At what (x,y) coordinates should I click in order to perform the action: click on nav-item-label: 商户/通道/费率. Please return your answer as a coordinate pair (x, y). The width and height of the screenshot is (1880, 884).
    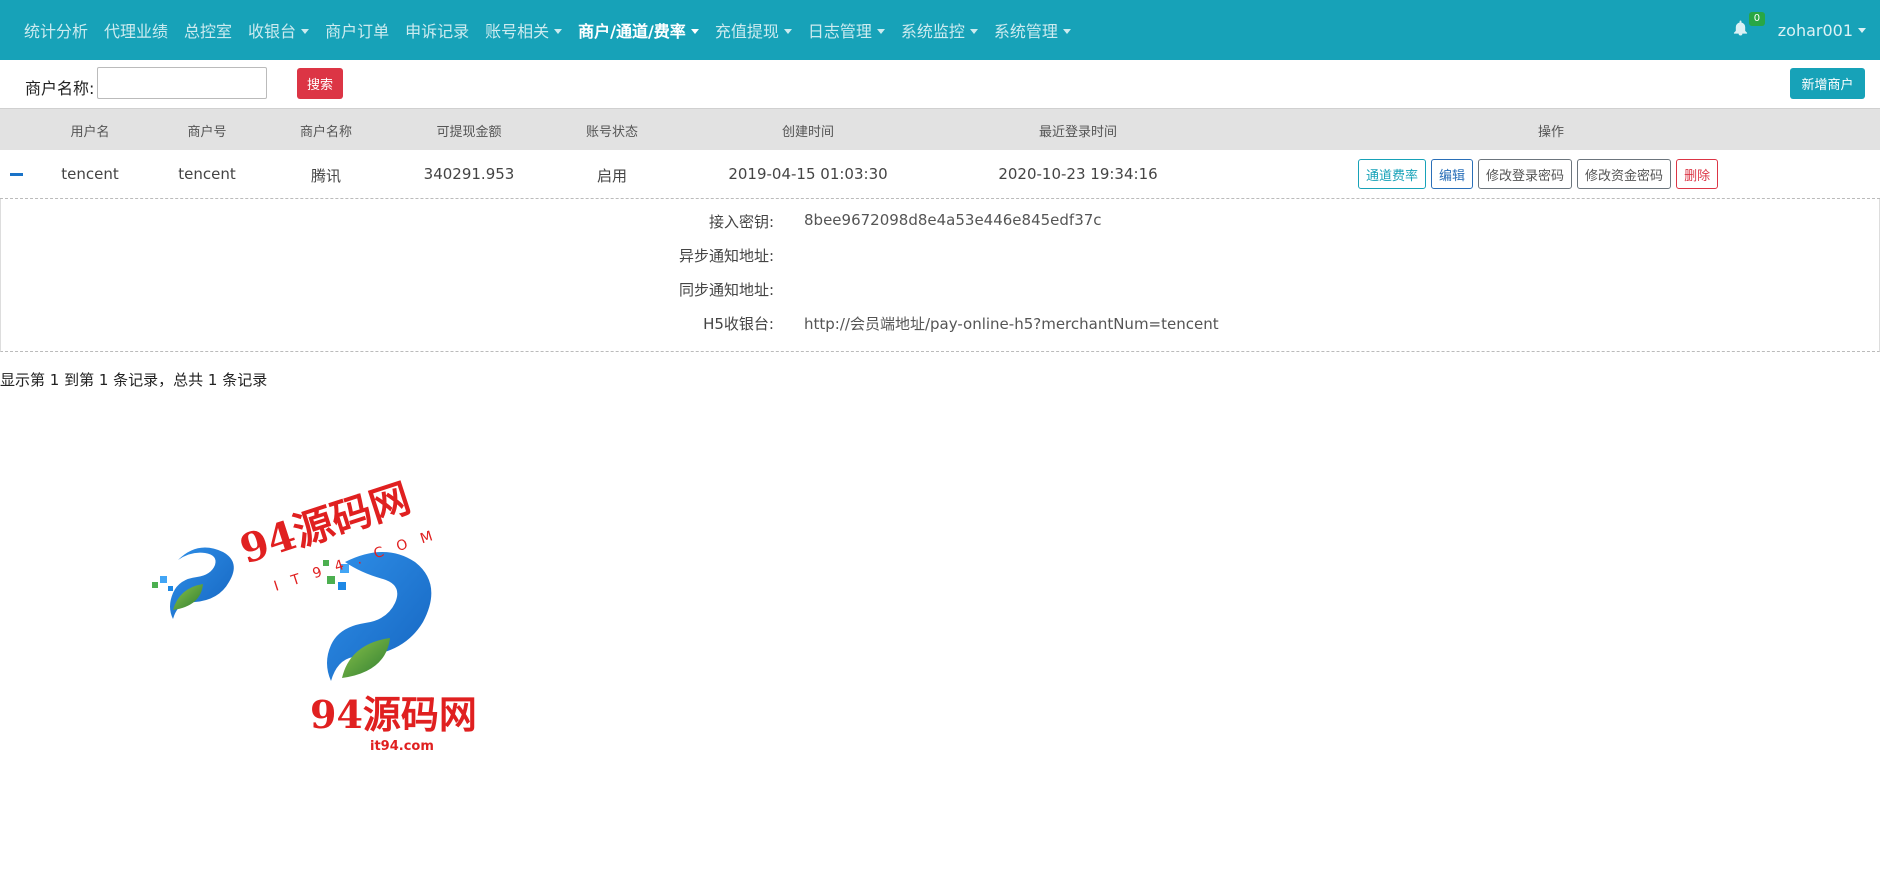
    Looking at the image, I should click on (632, 31).